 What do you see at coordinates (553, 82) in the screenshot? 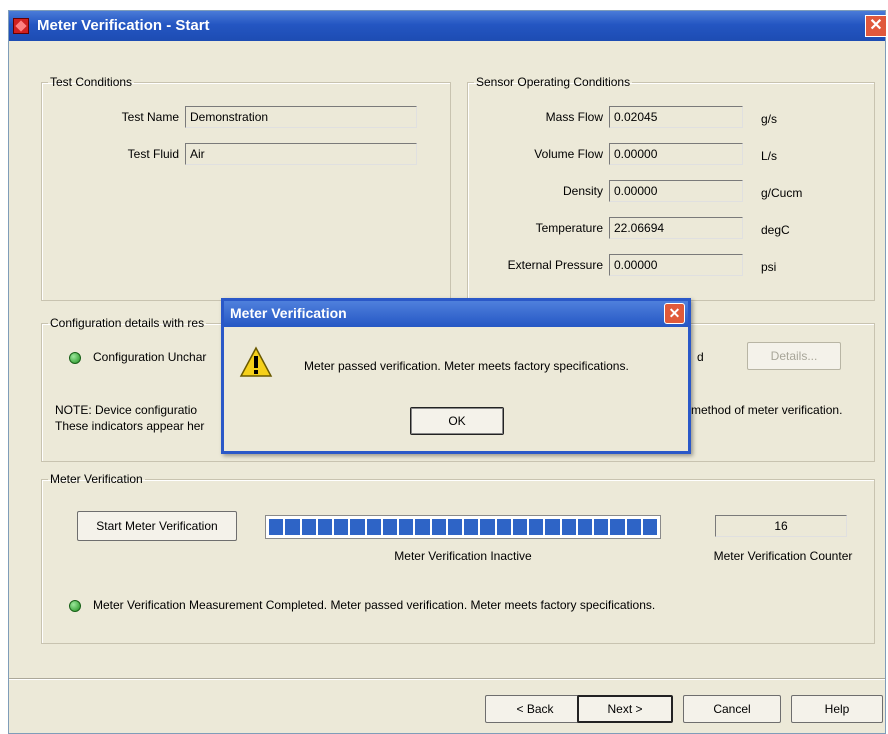
I see `sensor-conditions-legend: Sensor Operating Conditions` at bounding box center [553, 82].